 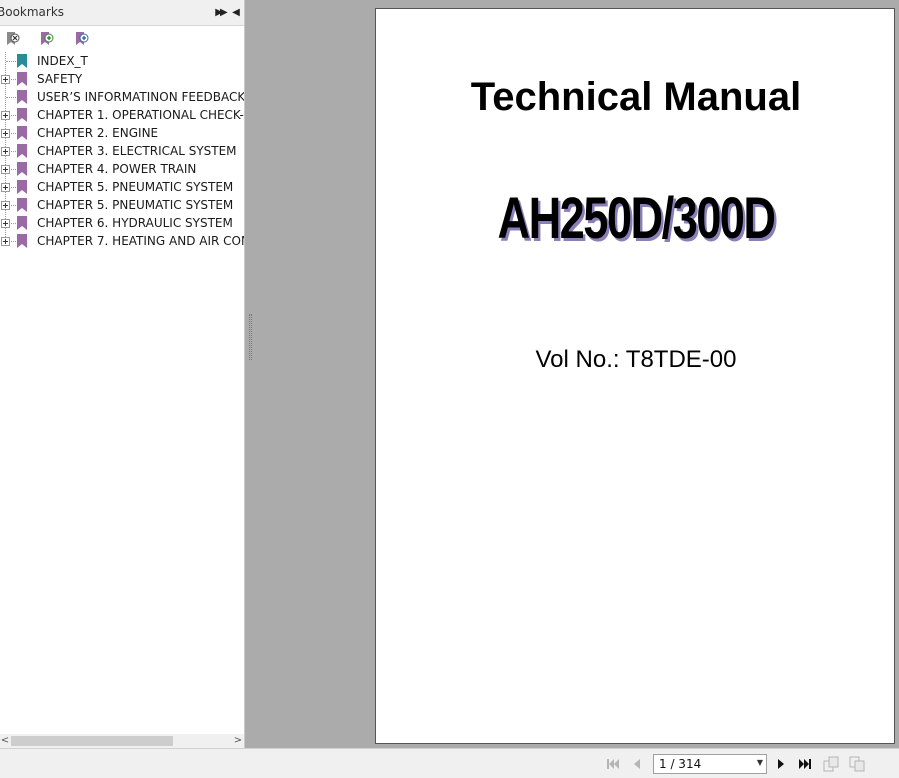 I want to click on bookmarks-header: Bookmarks ▶▶ ◀, so click(x=122, y=13).